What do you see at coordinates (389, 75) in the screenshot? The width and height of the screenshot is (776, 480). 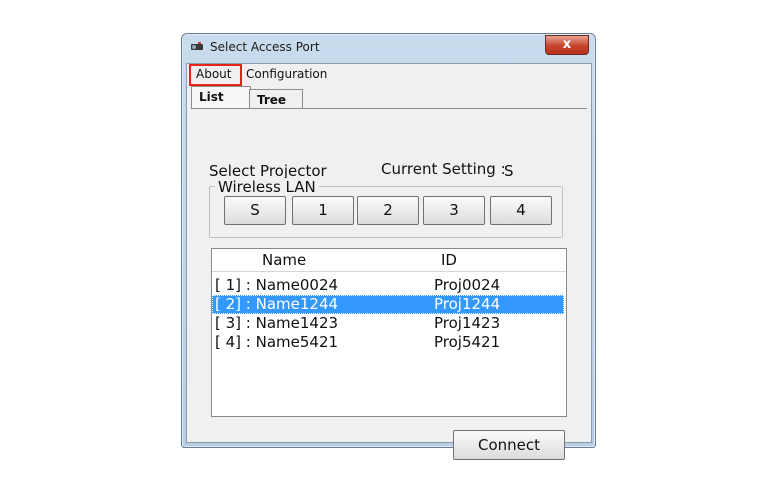 I see `menu-bar: About Configuration` at bounding box center [389, 75].